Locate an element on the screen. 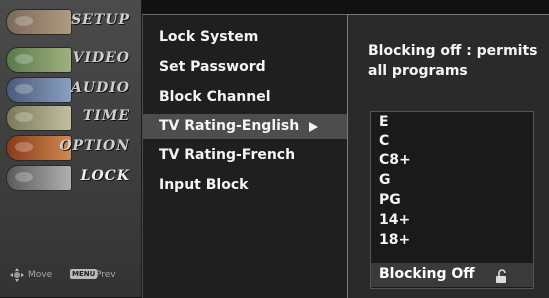 Image resolution: width=549 pixels, height=298 pixels. rating-option-14: 14+ is located at coordinates (394, 220).